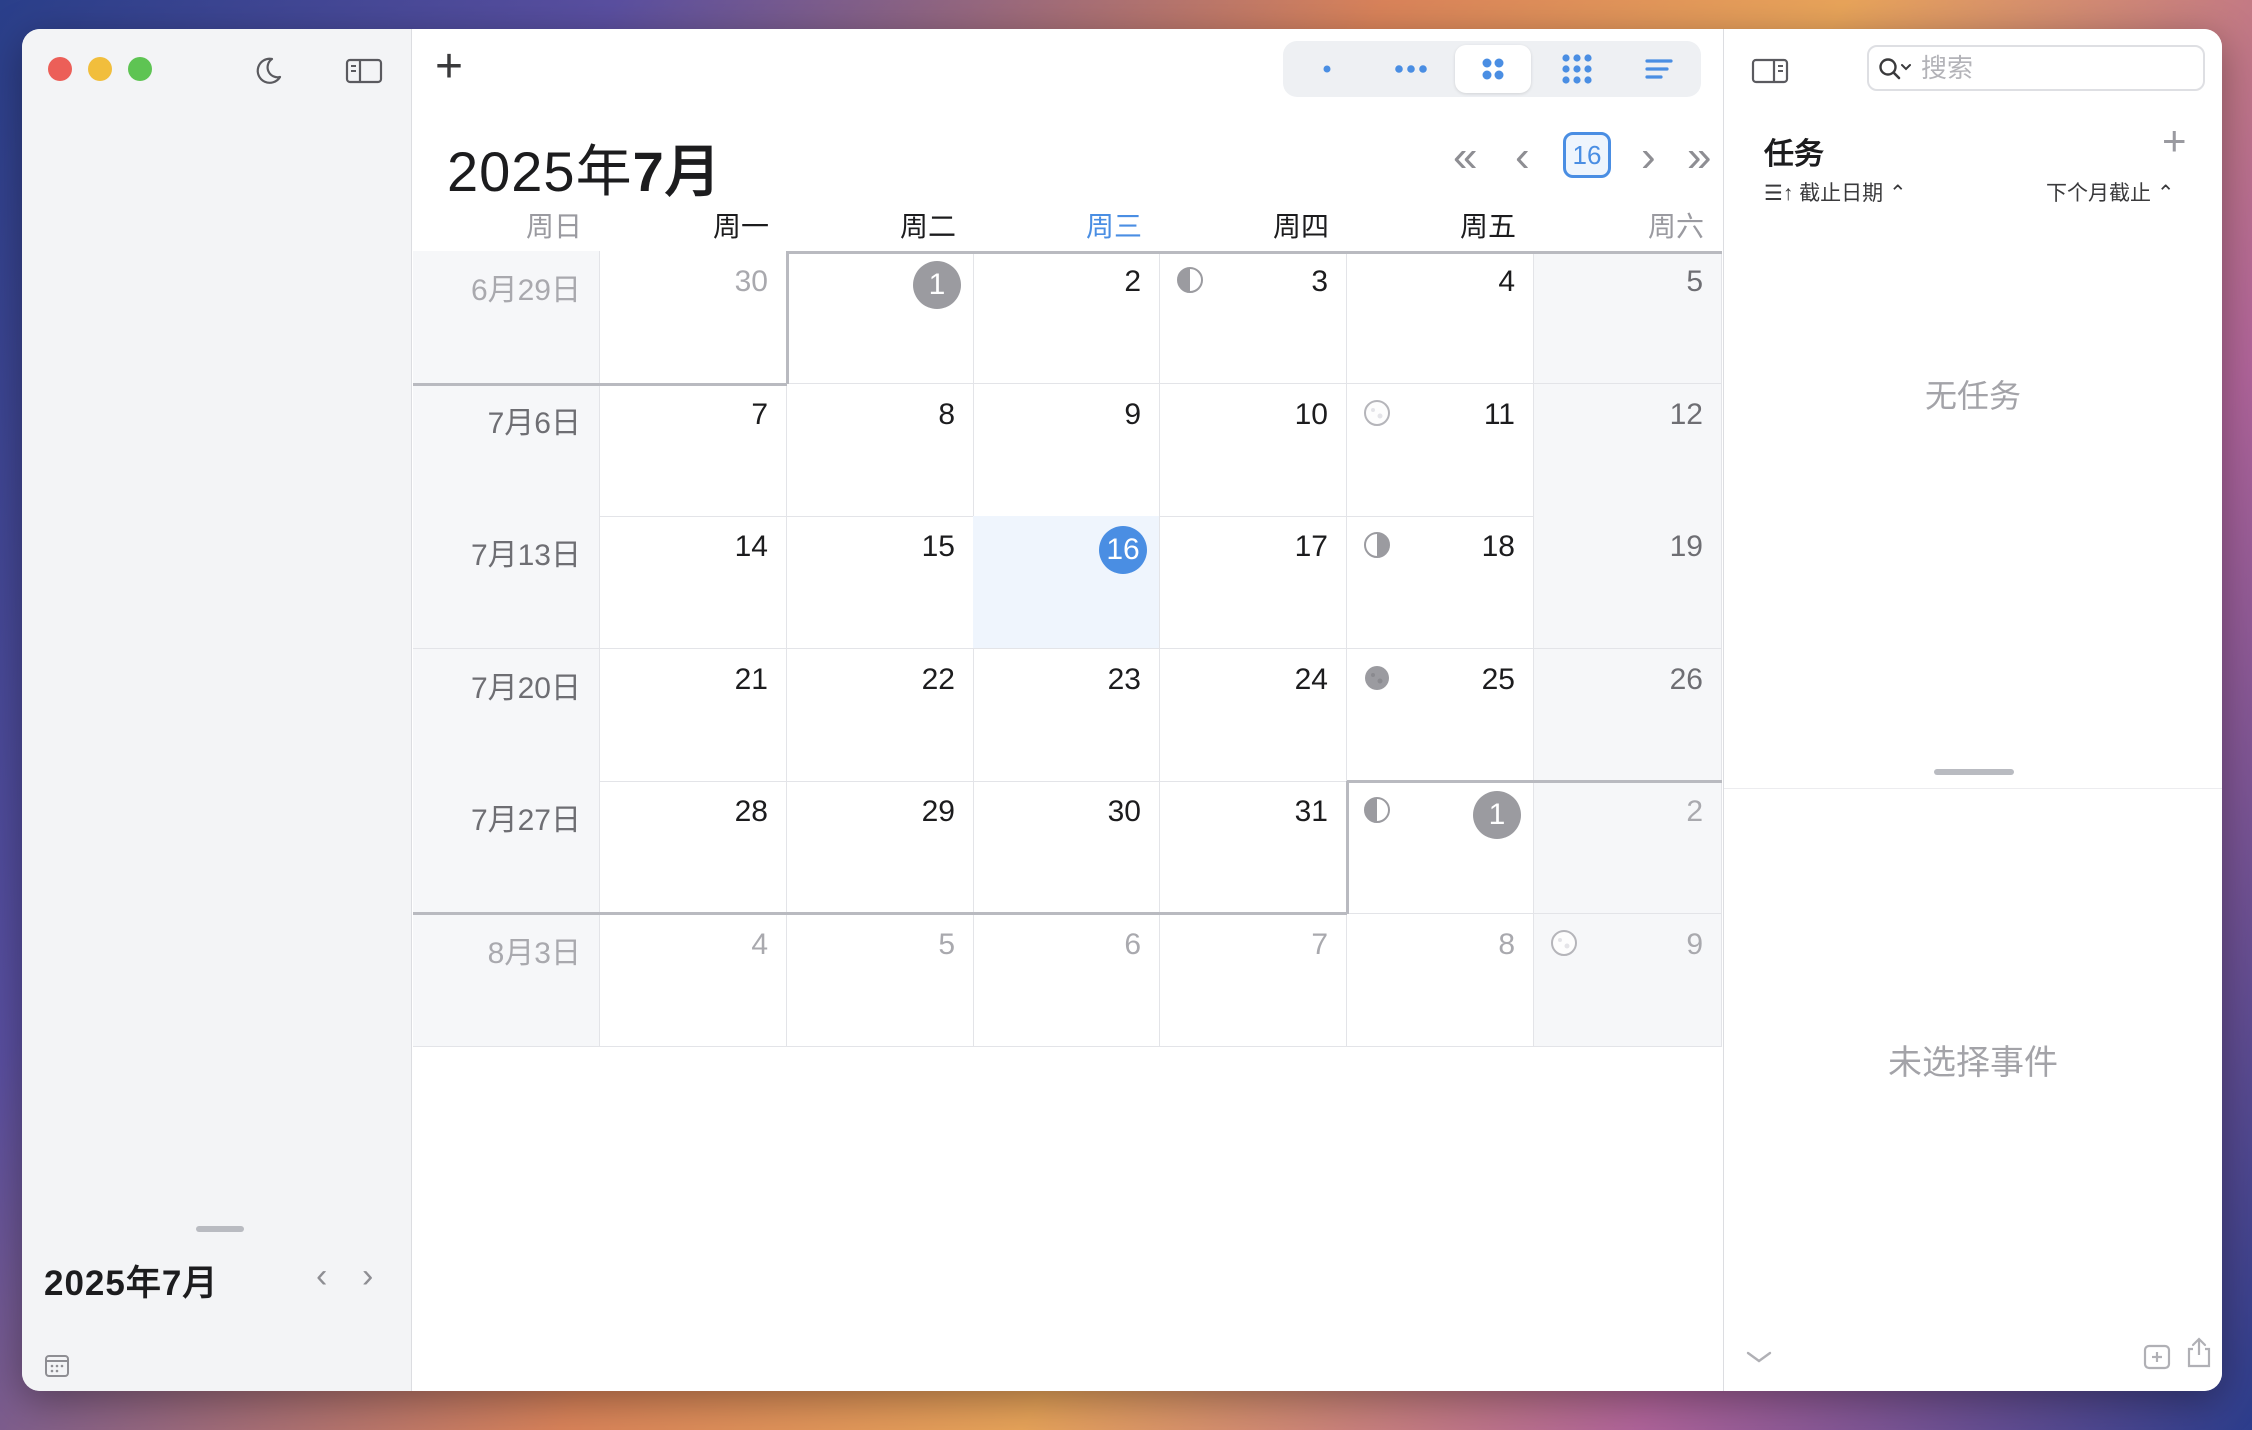  What do you see at coordinates (1311, 546) in the screenshot?
I see `day-number: 17` at bounding box center [1311, 546].